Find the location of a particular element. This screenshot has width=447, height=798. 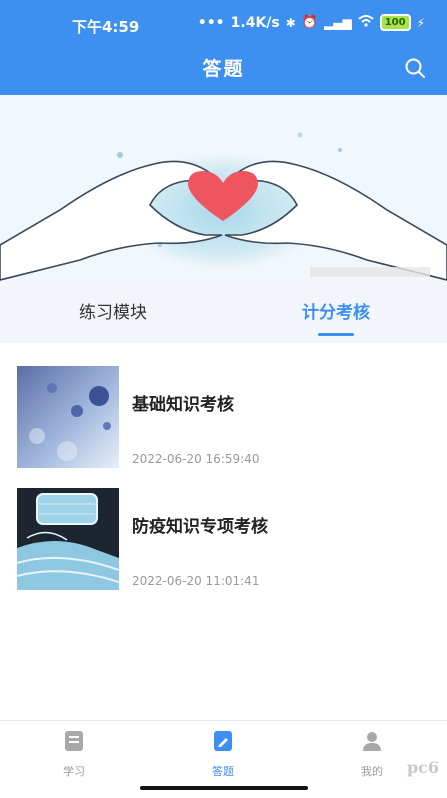

exam-date: 2022-06-20 16:59:40 is located at coordinates (196, 459).